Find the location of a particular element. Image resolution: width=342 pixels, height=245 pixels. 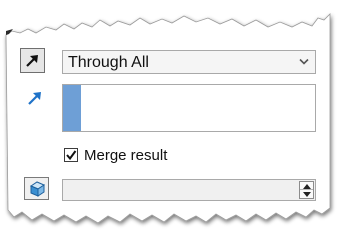

spin-down-icon is located at coordinates (307, 194).